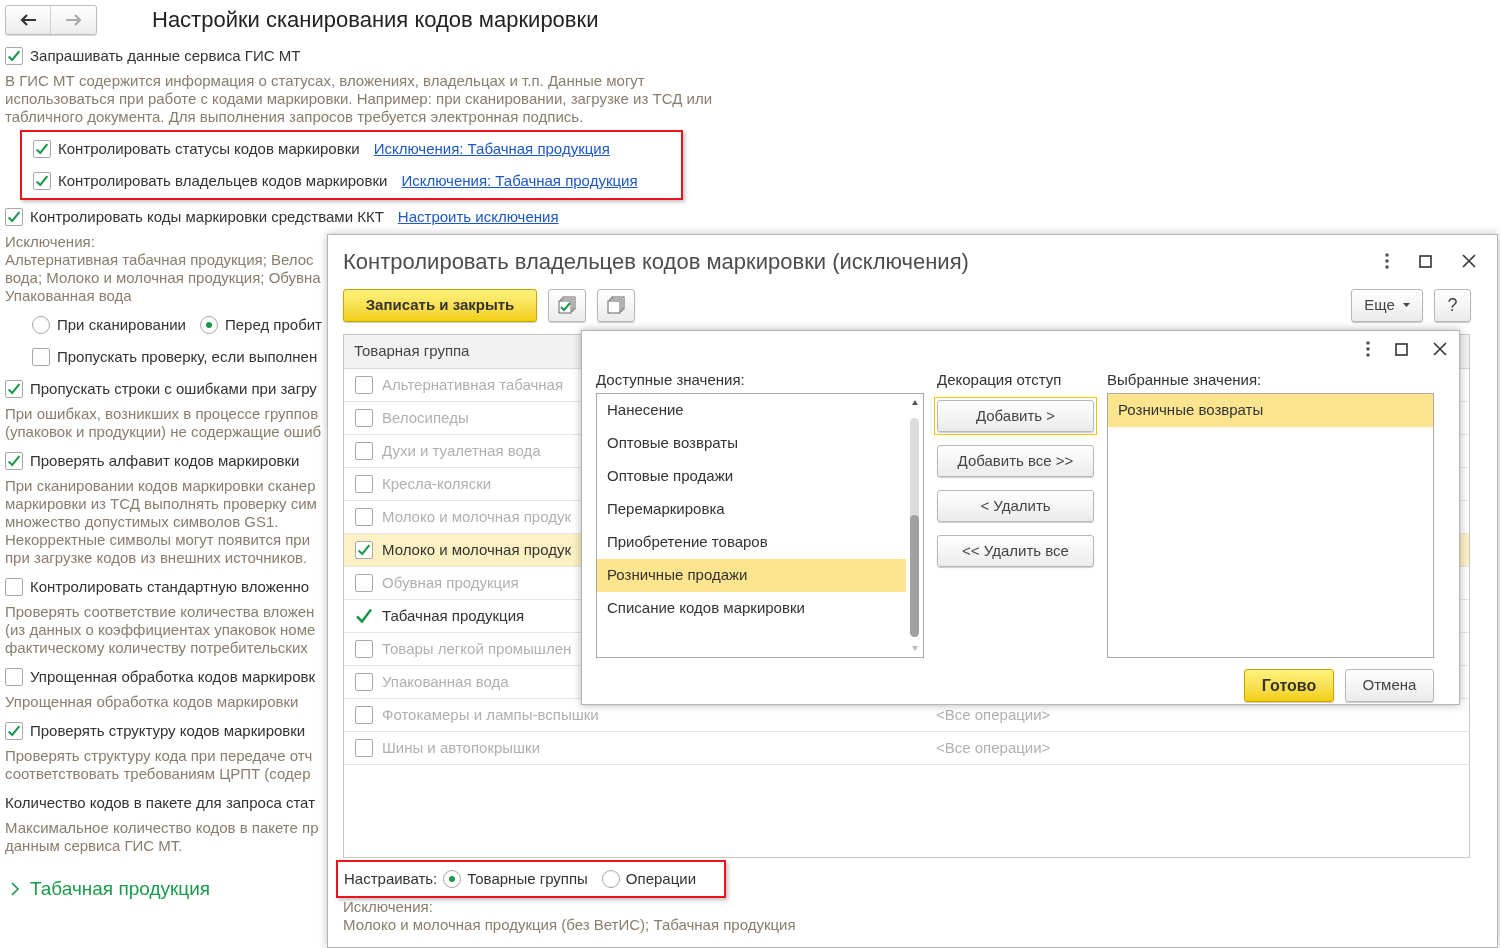 This screenshot has height=948, width=1500. Describe the element at coordinates (159, 765) in the screenshot. I see `note-text: Проверять структуру кода при передаче отч соответствовать требованиям ЦРПТ (содер` at that location.